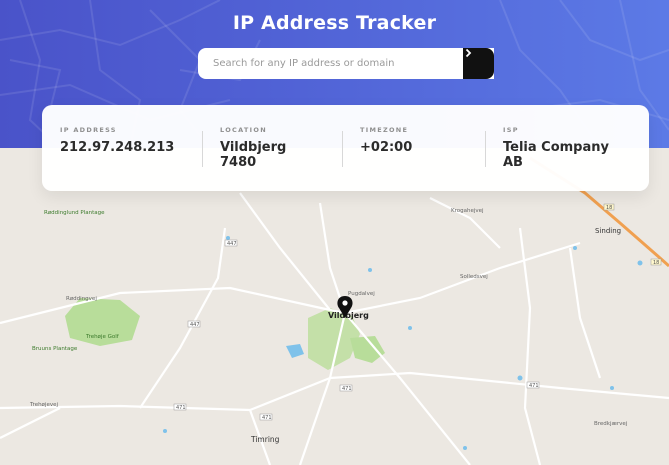 The height and width of the screenshot is (465, 669). I want to click on isp-value-line1: Telia Company, so click(556, 147).